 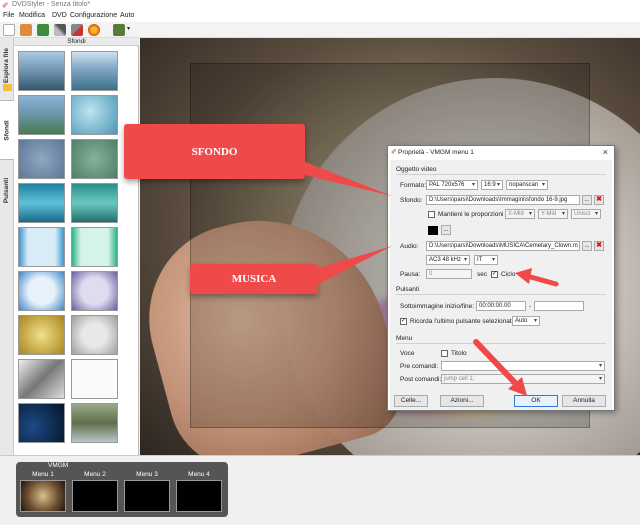 I want to click on menu-tile-1: Menu 1, so click(x=43, y=492).